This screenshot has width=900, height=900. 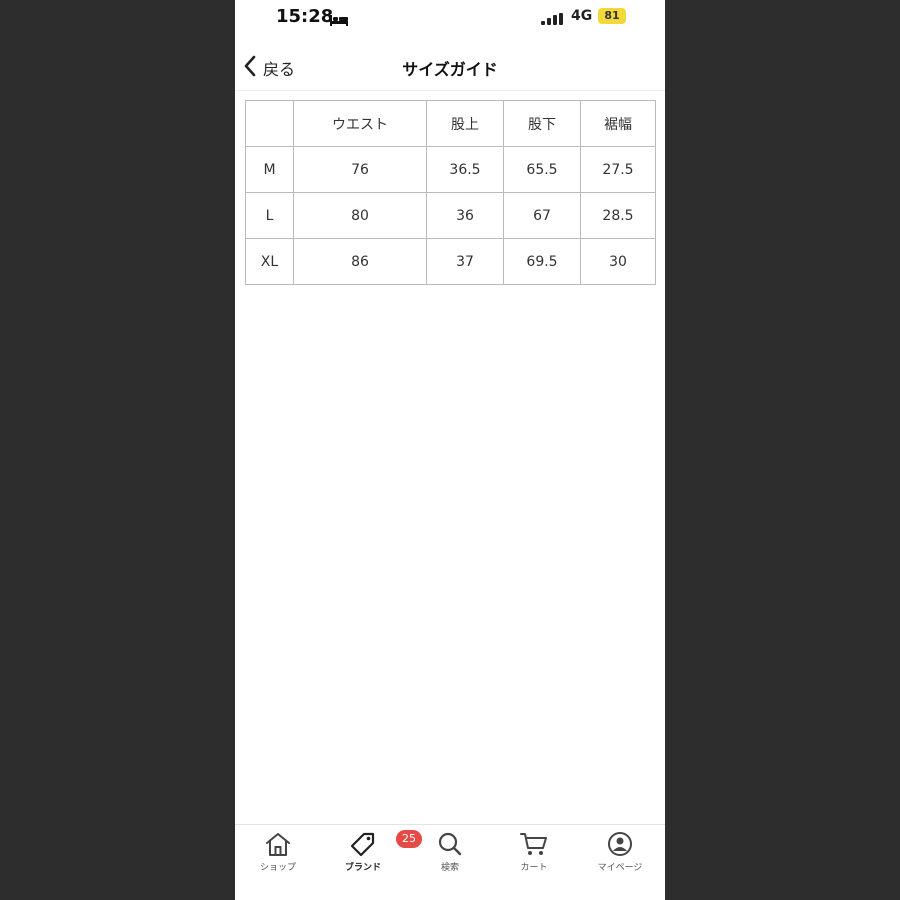 I want to click on tab-cart: カート, so click(x=534, y=857).